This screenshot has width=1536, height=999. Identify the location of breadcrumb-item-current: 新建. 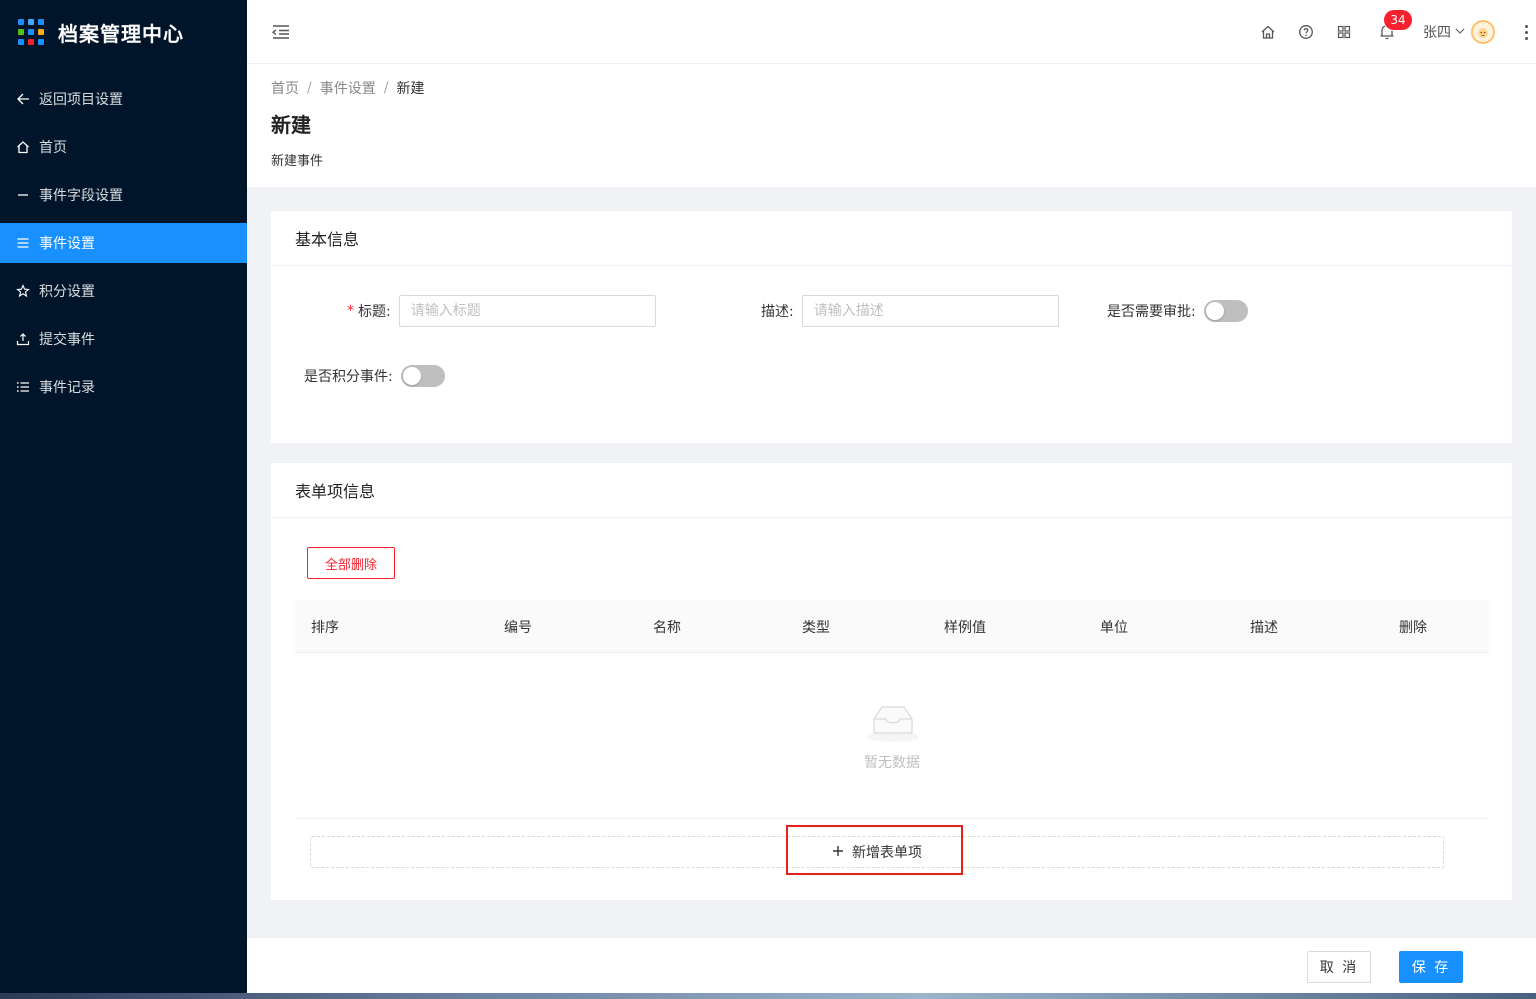
(410, 89).